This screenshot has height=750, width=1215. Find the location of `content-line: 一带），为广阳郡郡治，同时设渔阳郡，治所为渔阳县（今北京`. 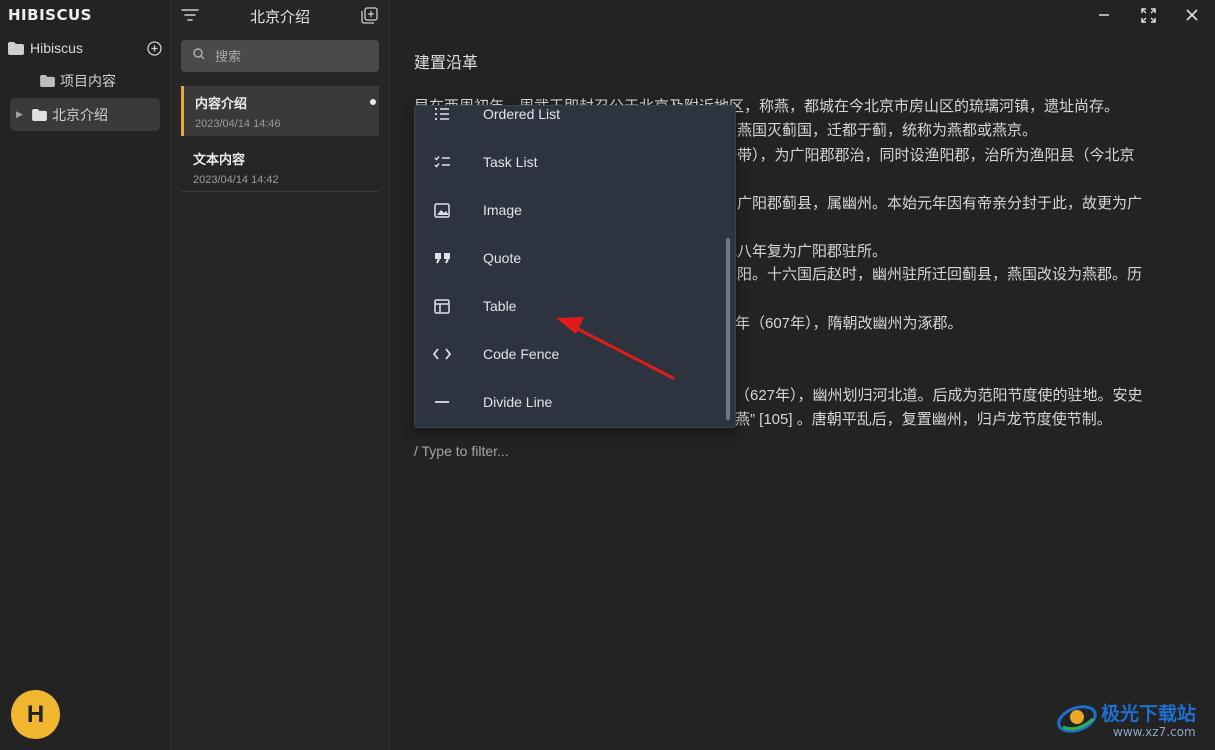

content-line: 一带），为广阳郡郡治，同时设渔阳郡，治所为渔阳县（今北京 is located at coordinates (959, 156).